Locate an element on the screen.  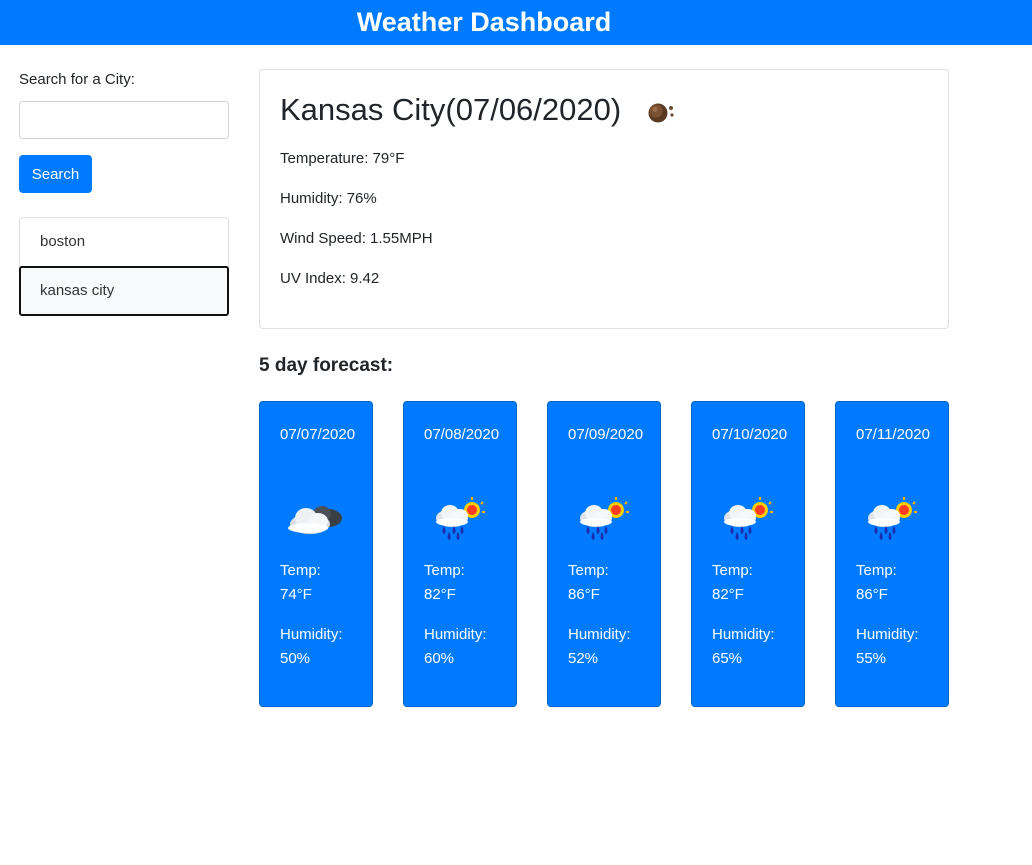
page-title: Weather Dashboard is located at coordinates (484, 22).